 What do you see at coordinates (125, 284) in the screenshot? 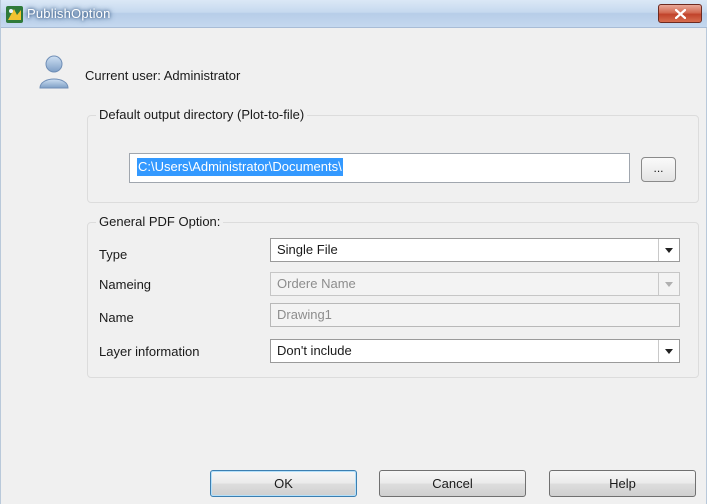
I see `naming-label: Nameing` at bounding box center [125, 284].